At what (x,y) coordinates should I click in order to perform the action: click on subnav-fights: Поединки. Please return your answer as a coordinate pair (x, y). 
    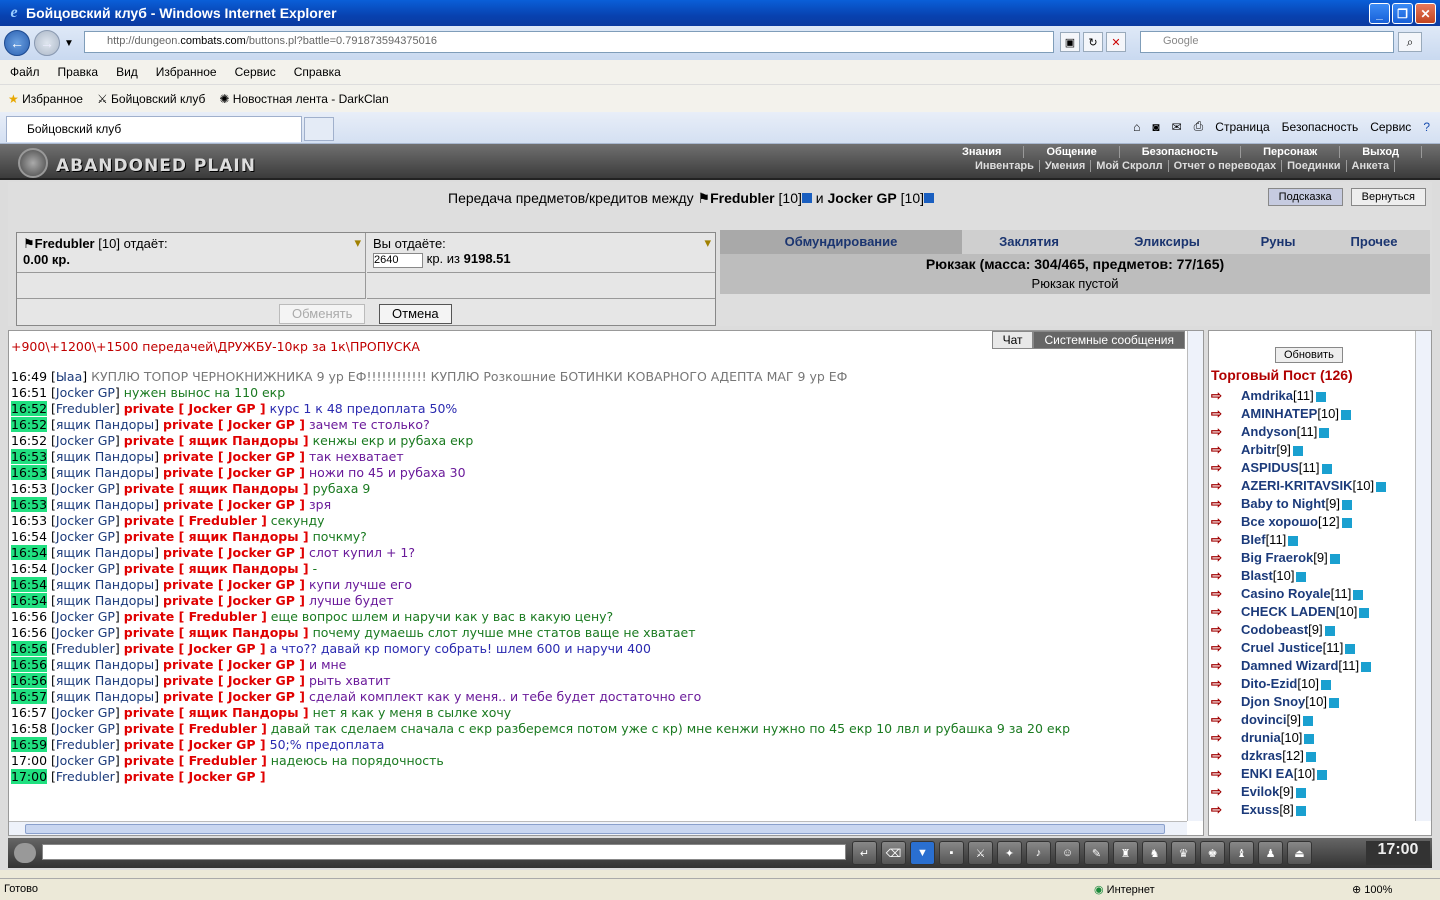
    Looking at the image, I should click on (1314, 166).